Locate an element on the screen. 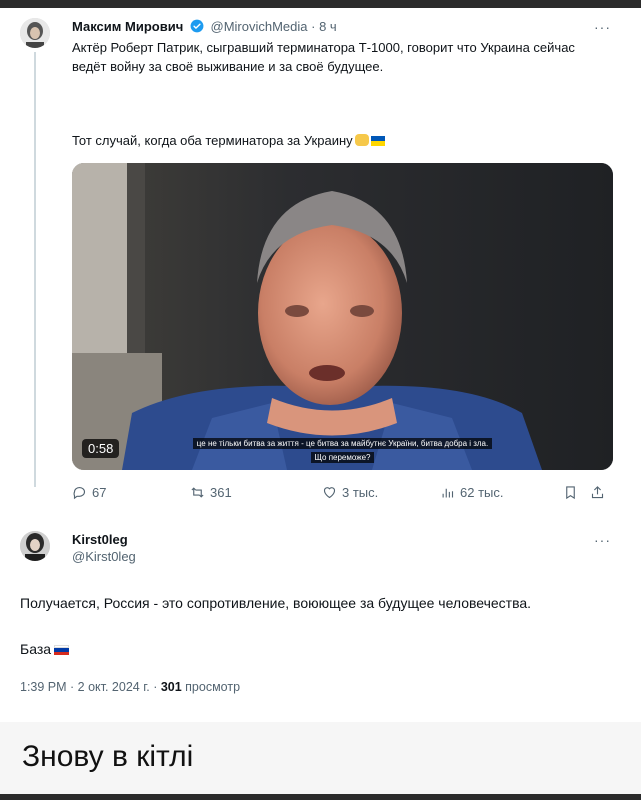 Image resolution: width=641 pixels, height=800 pixels. views-icon is located at coordinates (448, 493).